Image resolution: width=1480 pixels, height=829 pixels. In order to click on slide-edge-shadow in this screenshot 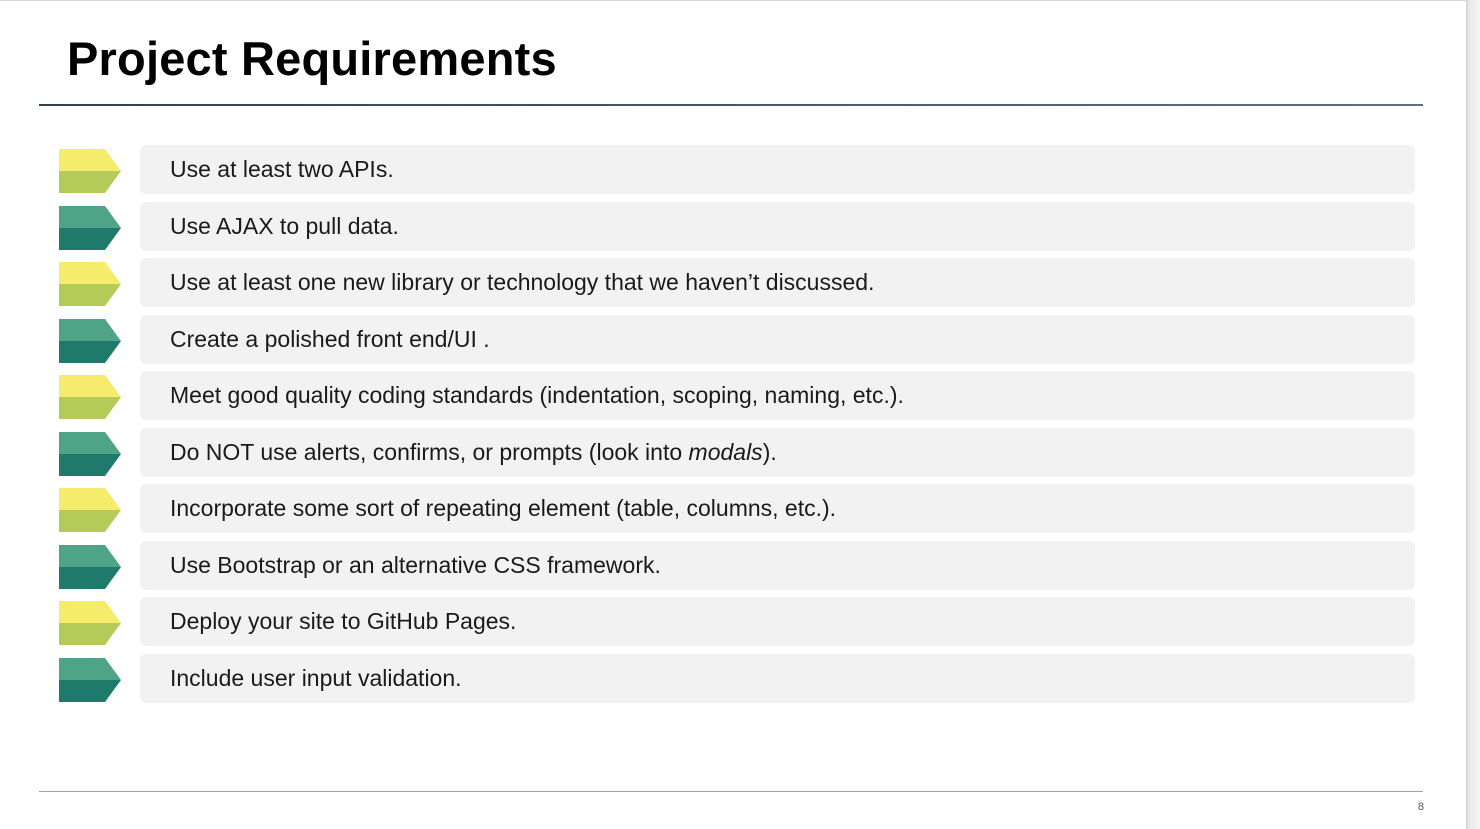, I will do `click(1473, 414)`.